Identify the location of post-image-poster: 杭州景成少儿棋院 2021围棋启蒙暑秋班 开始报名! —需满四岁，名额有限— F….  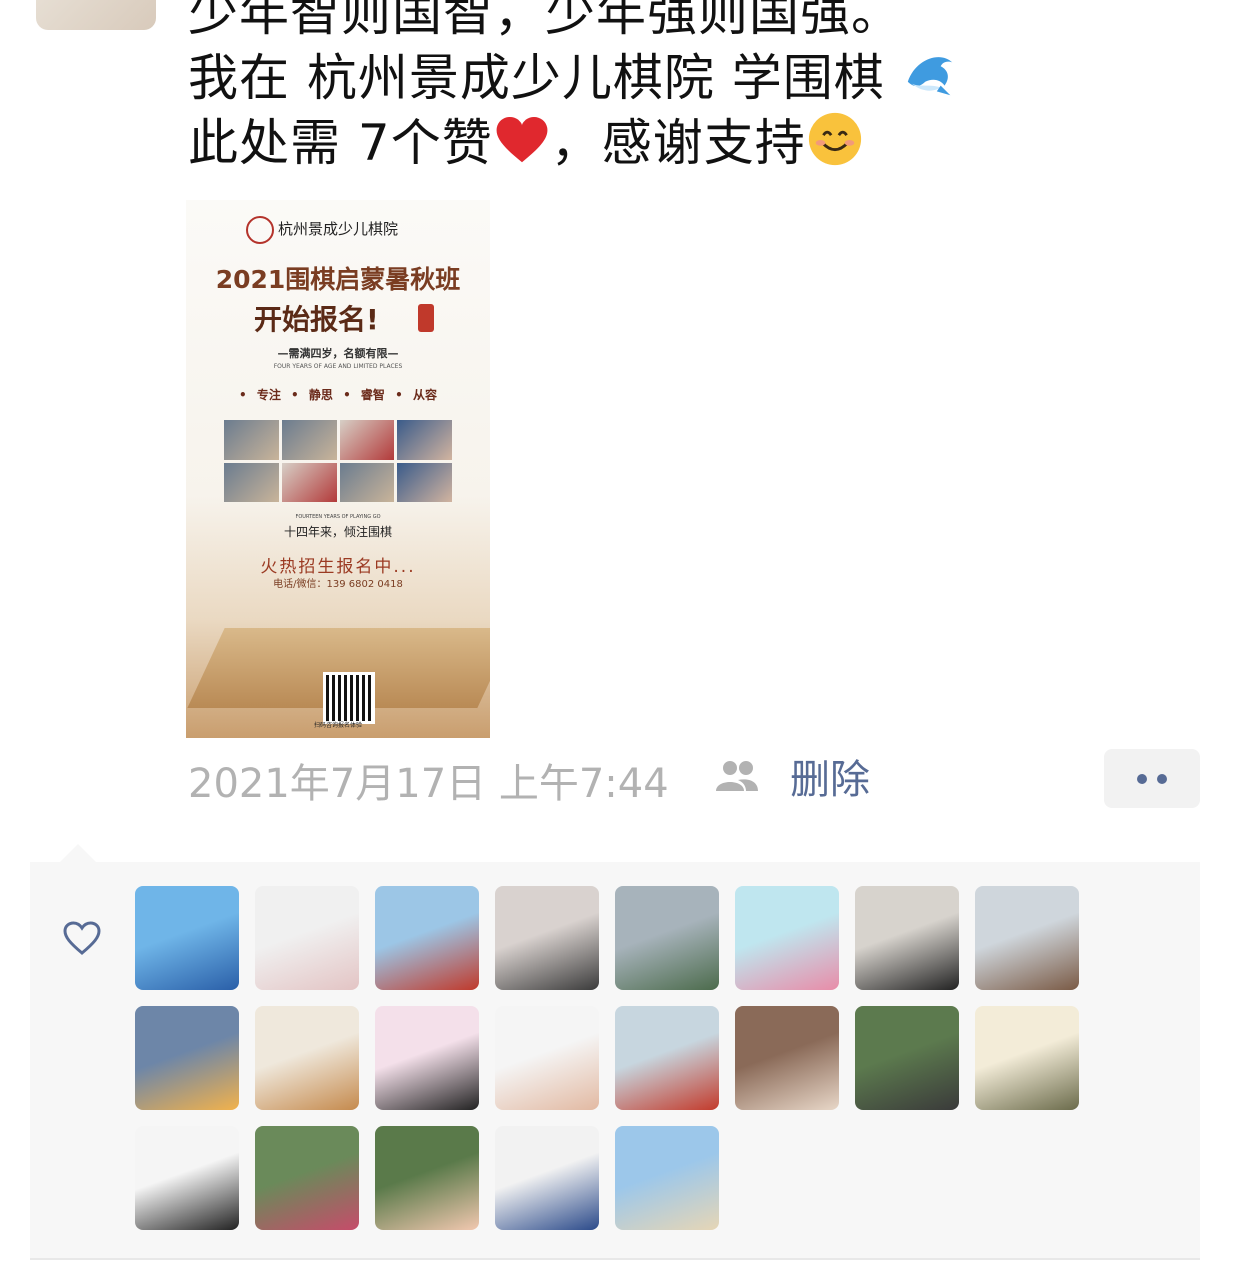
(338, 469).